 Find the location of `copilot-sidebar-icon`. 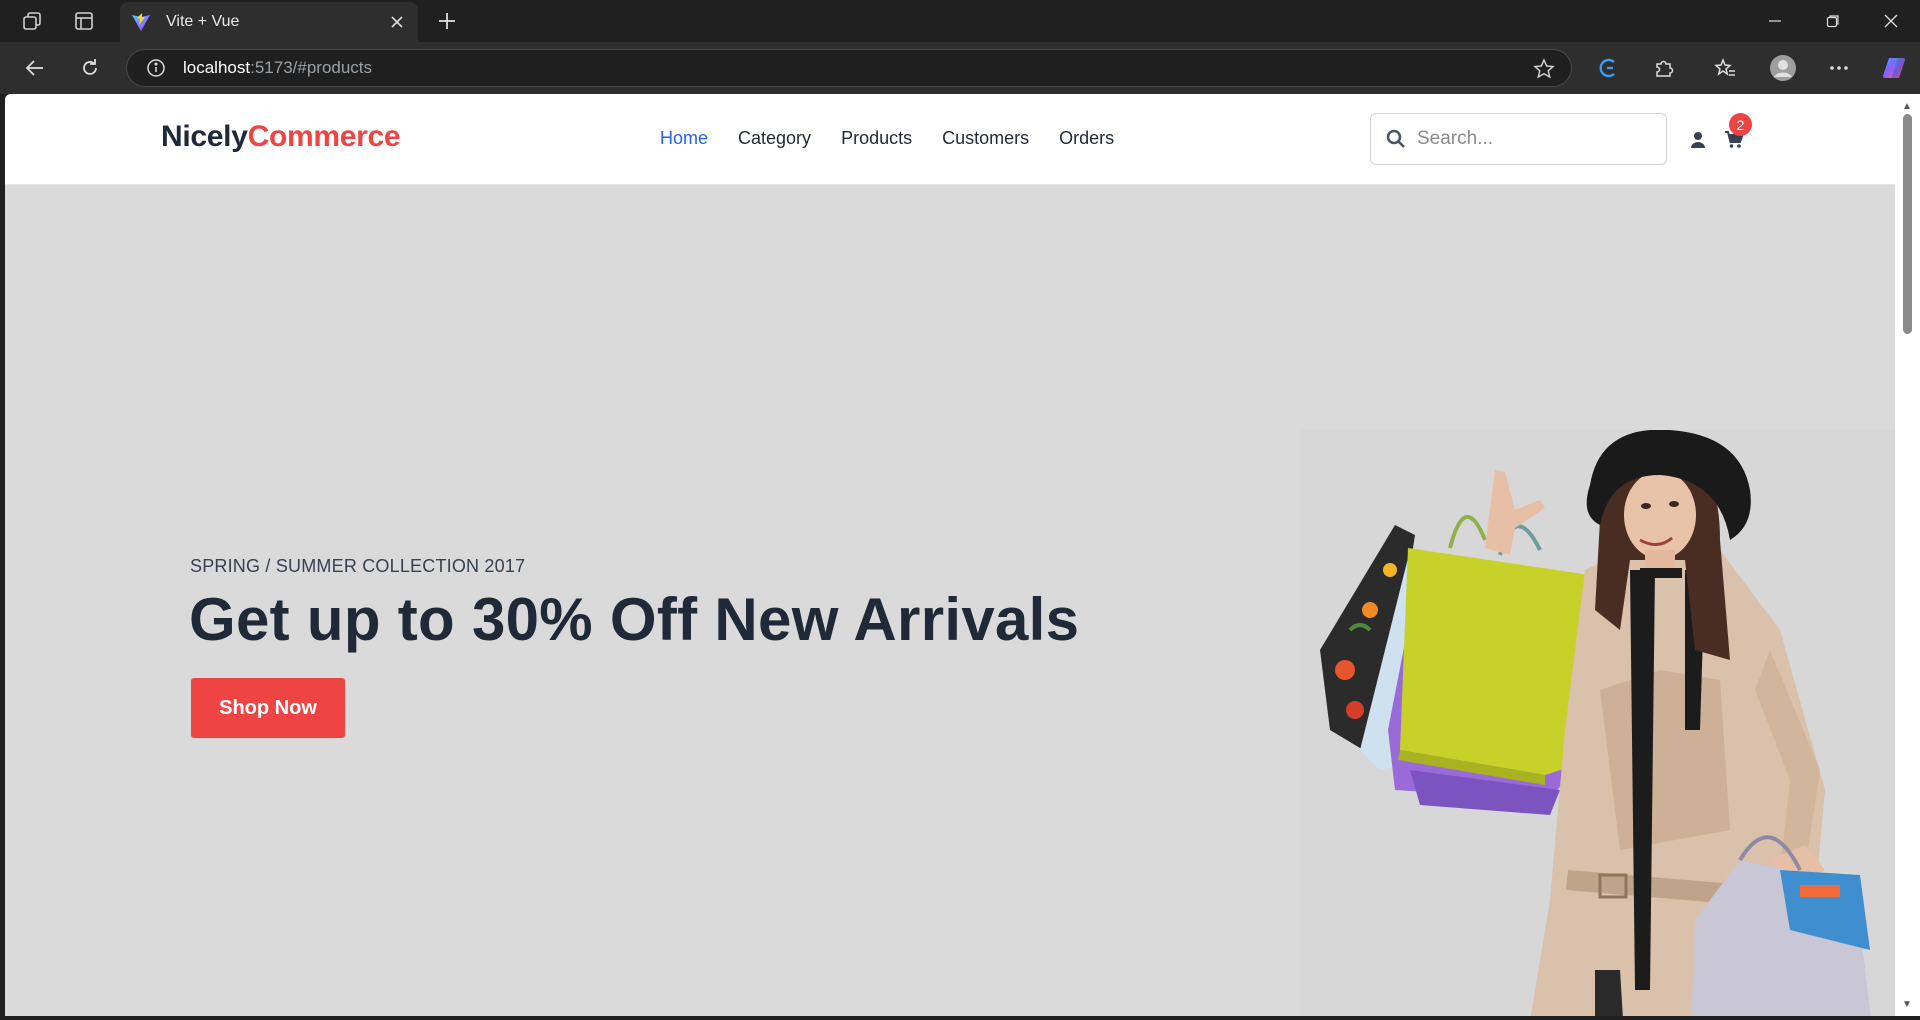

copilot-sidebar-icon is located at coordinates (1609, 68).